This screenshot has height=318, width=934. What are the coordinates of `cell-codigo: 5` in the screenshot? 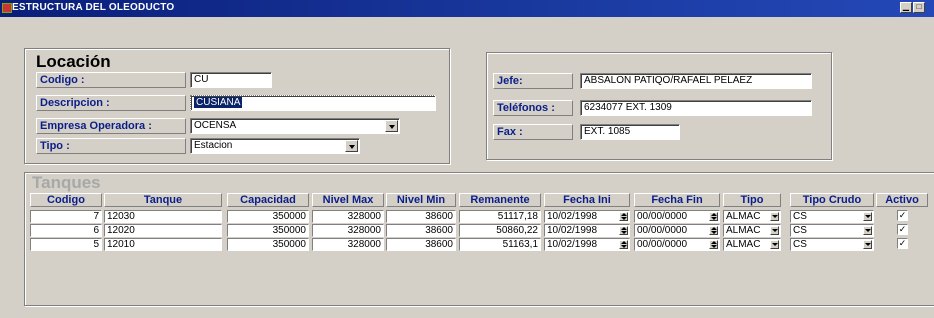 It's located at (66, 244).